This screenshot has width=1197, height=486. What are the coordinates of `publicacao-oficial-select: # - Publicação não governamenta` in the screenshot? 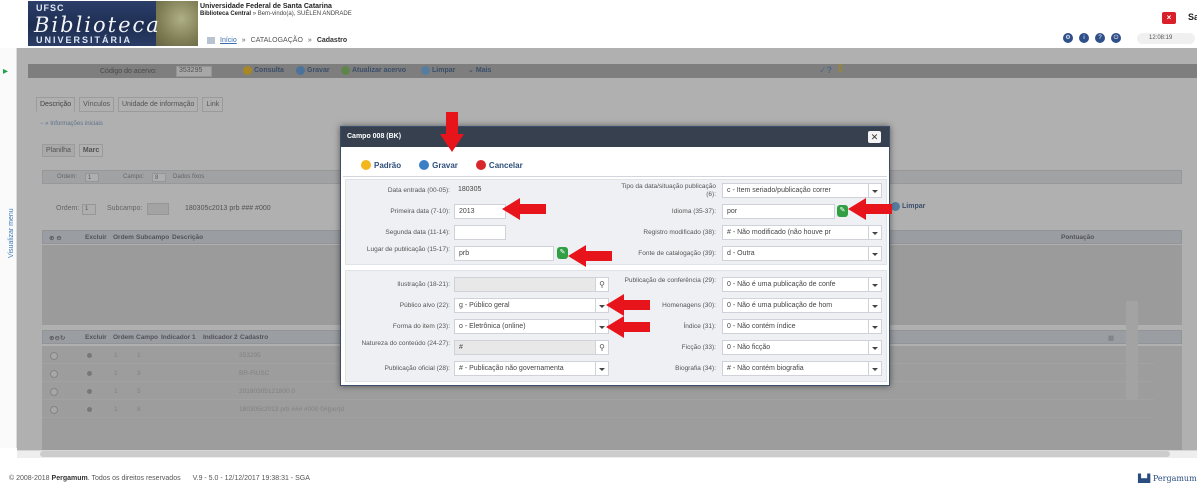 It's located at (525, 368).